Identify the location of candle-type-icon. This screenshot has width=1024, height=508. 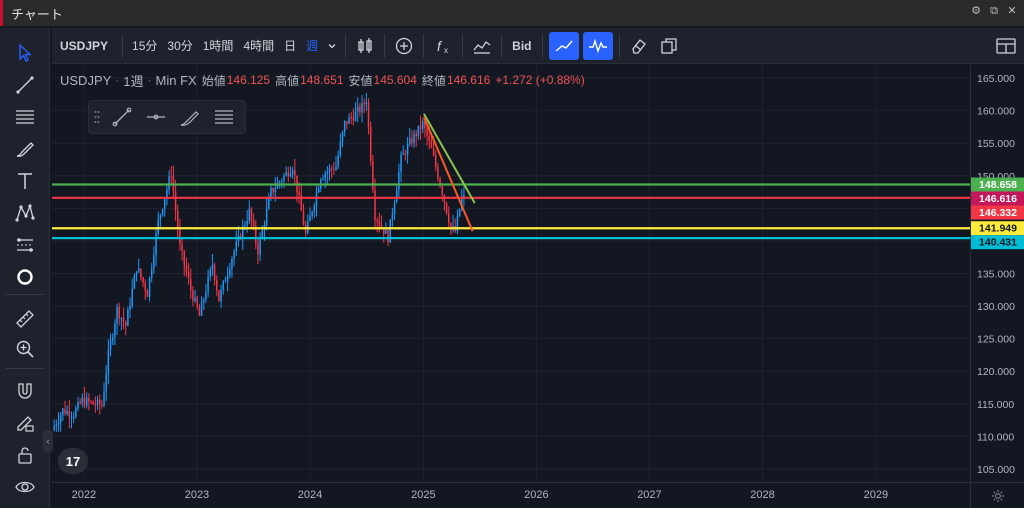
(365, 46).